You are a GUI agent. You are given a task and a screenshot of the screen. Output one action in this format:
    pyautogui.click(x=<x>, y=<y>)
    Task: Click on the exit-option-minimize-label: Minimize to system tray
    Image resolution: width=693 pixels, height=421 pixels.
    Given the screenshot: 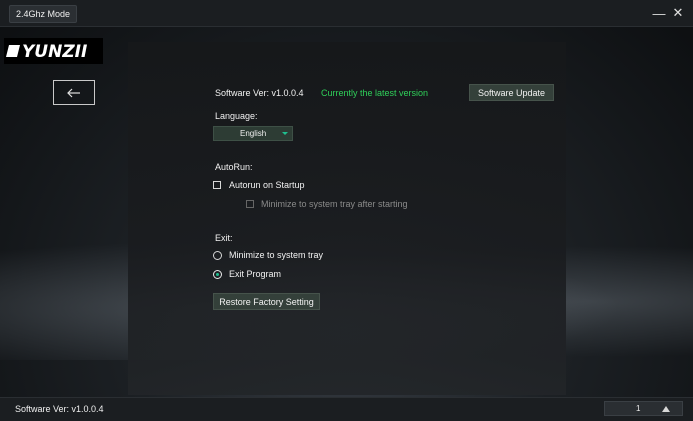 What is the action you would take?
    pyautogui.click(x=276, y=255)
    